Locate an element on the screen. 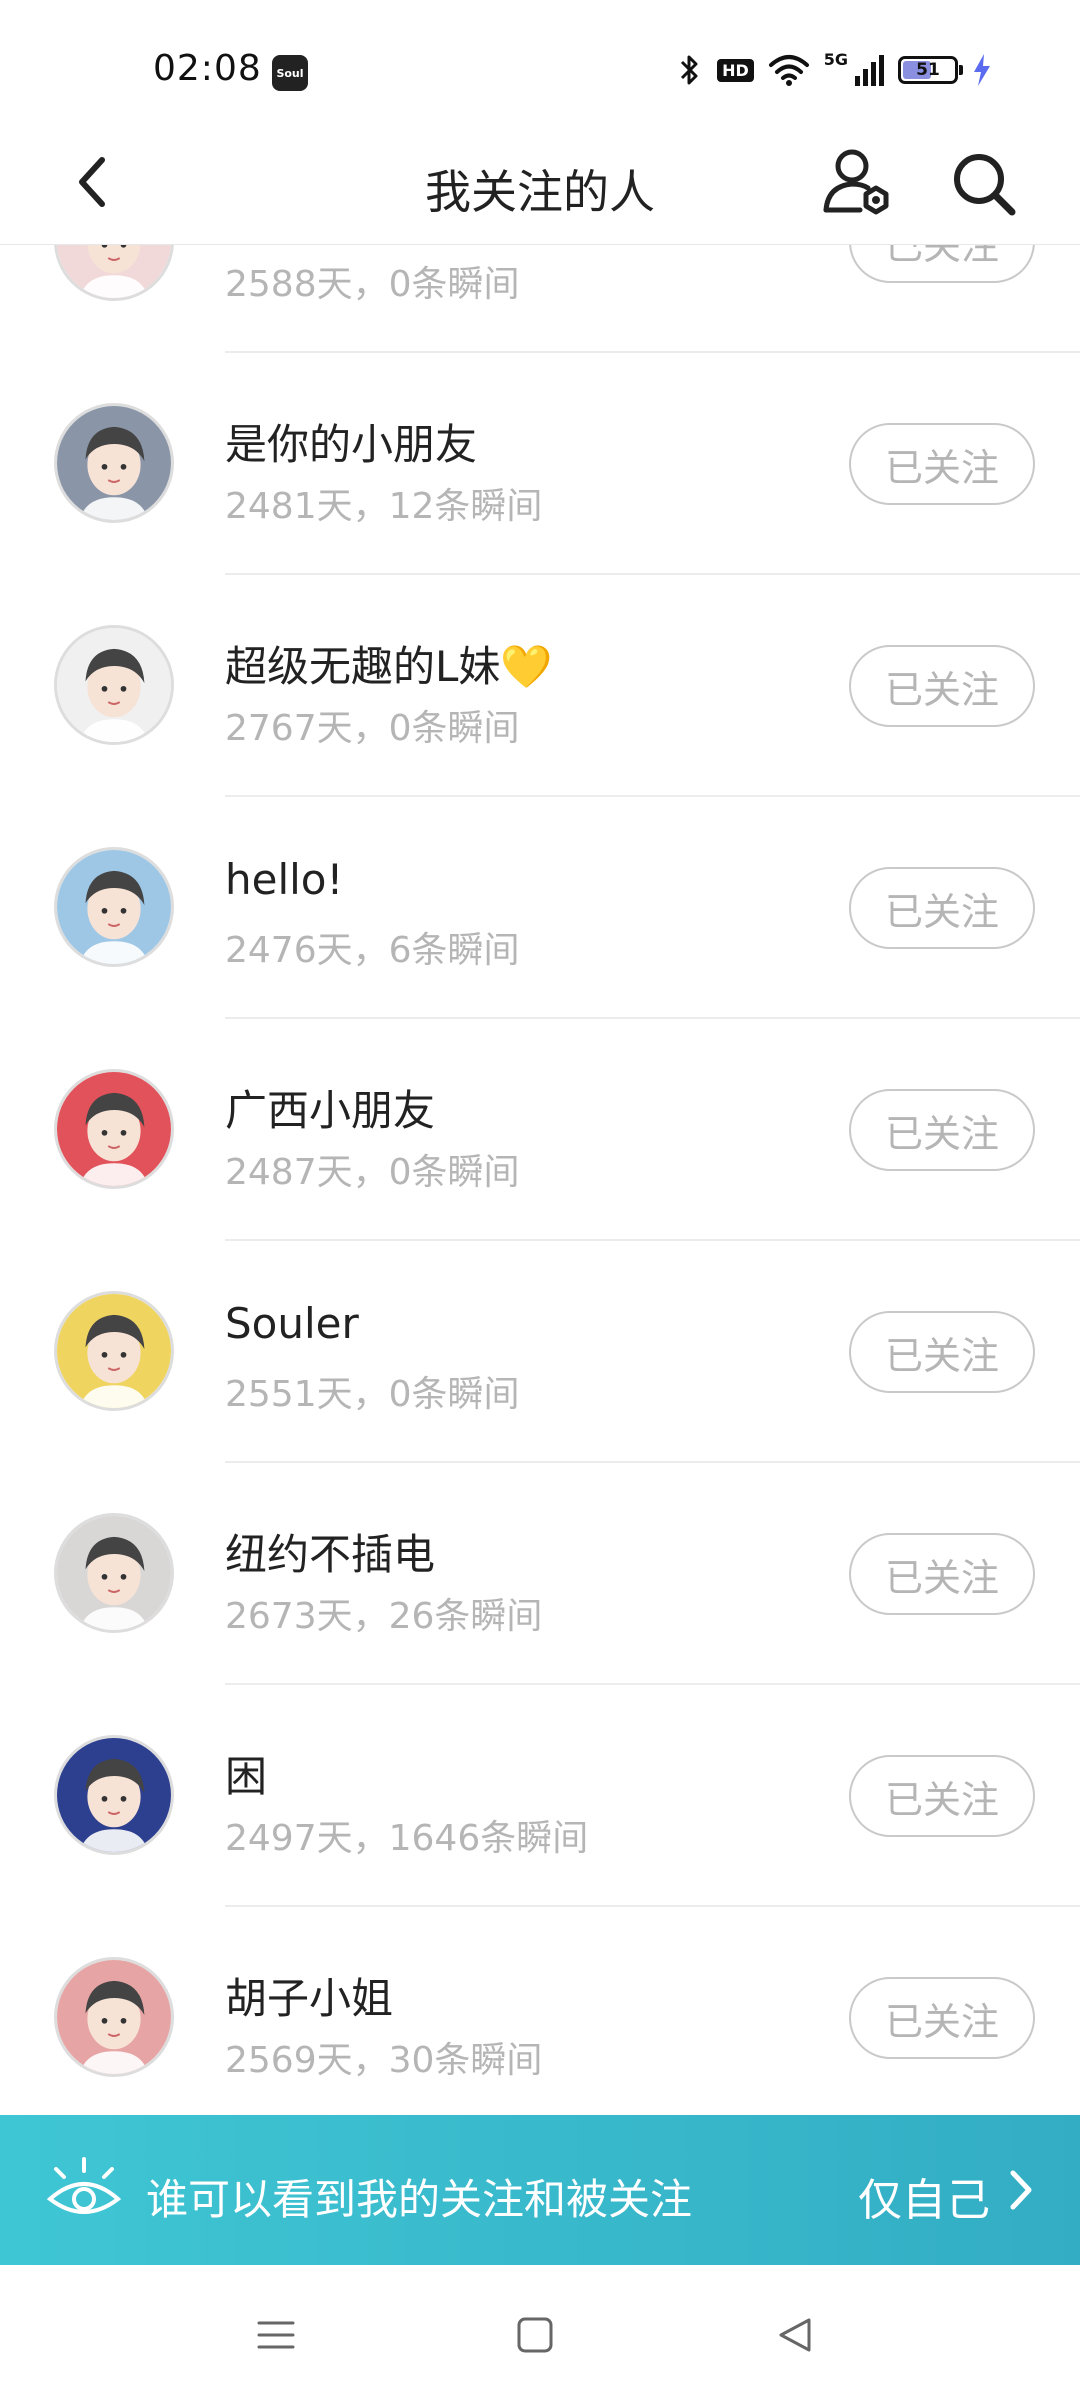  user-stats: 2673天，26条瞬间 is located at coordinates (384, 1616).